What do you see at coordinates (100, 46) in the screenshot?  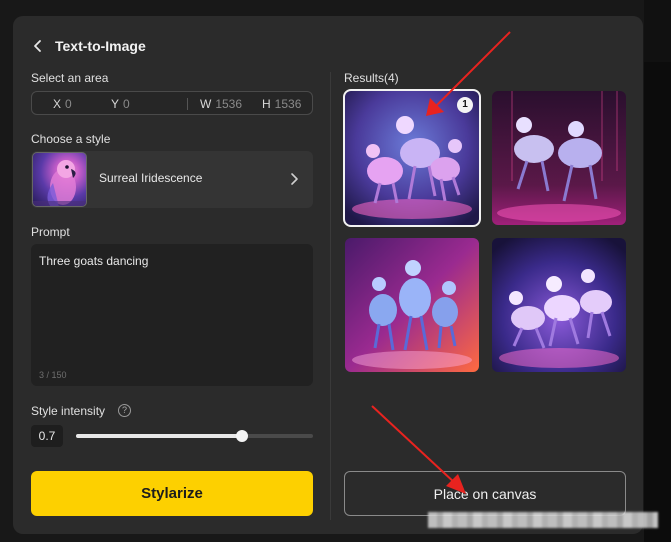 I see `panel-title: Text-to-Image` at bounding box center [100, 46].